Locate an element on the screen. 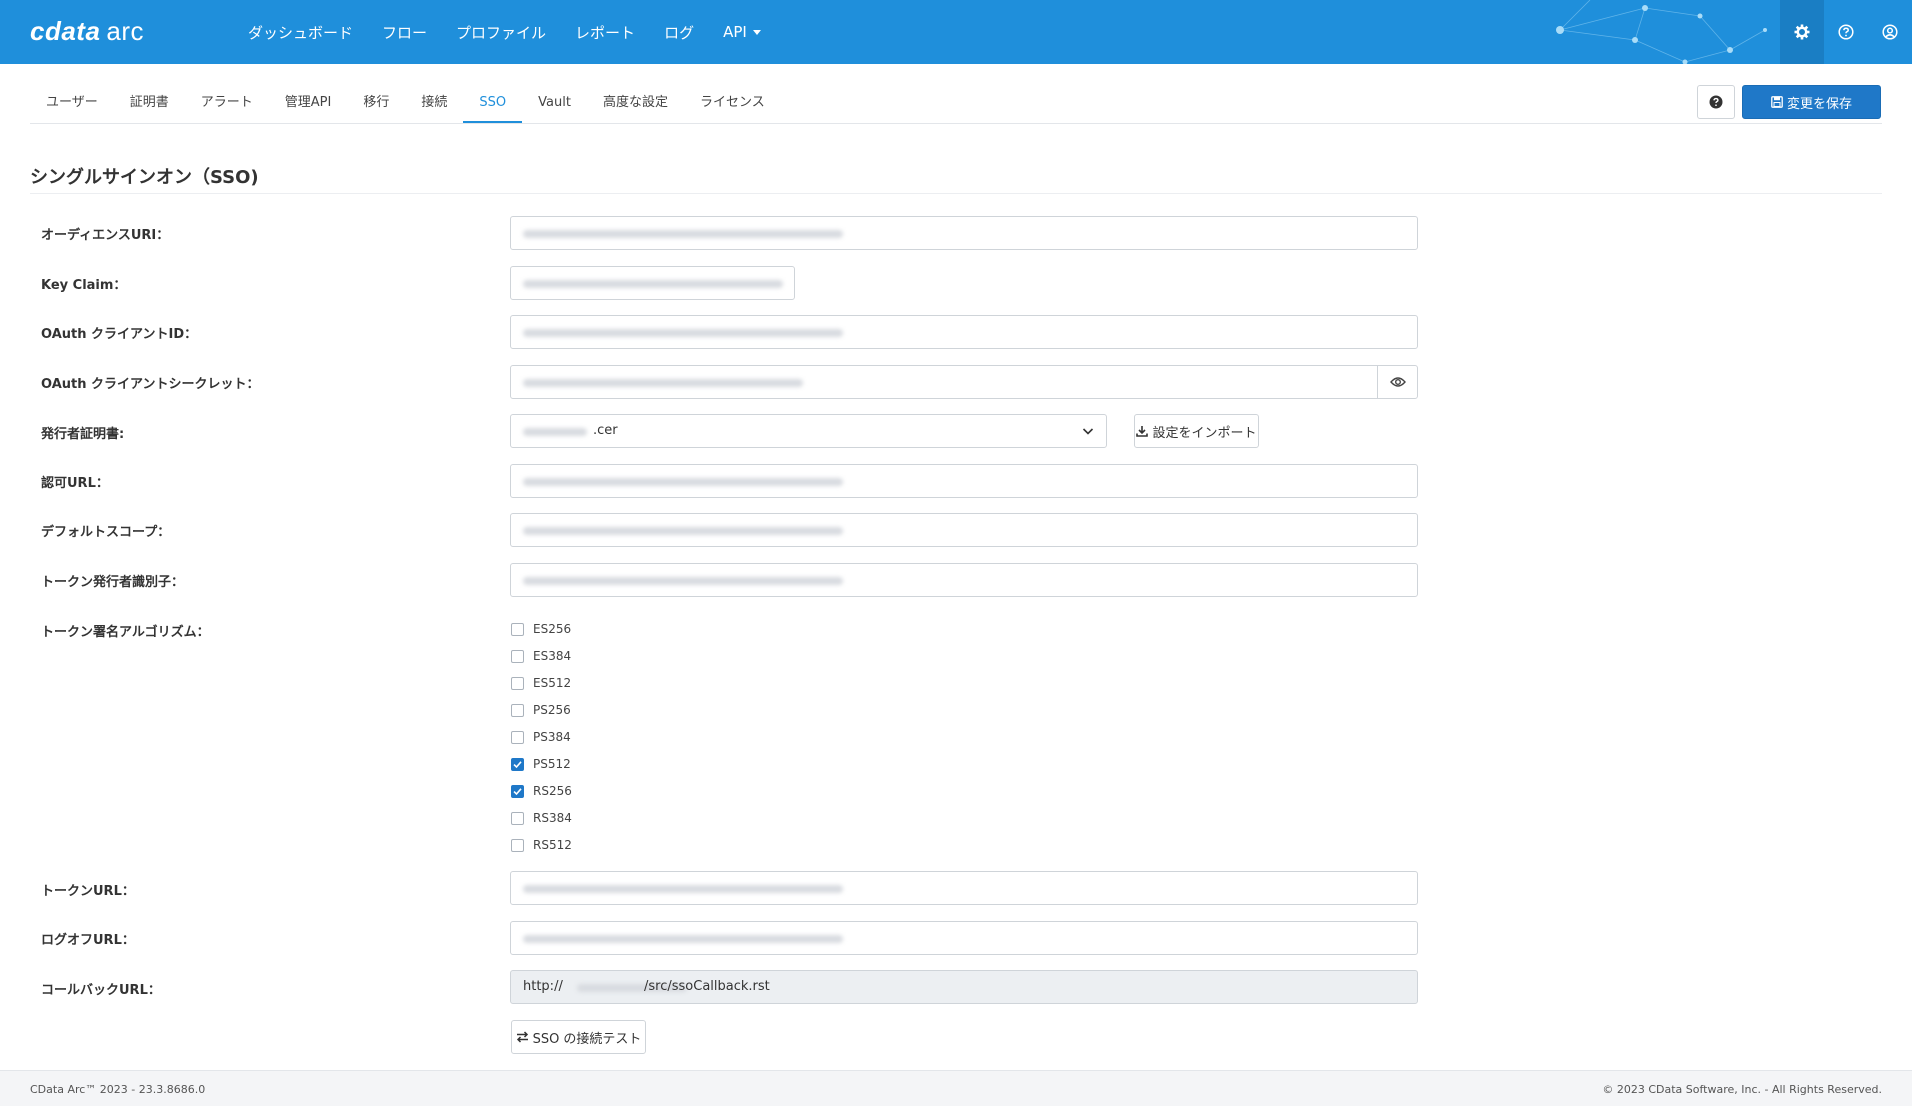 The height and width of the screenshot is (1106, 1912). save-floppy-icon is located at coordinates (1777, 102).